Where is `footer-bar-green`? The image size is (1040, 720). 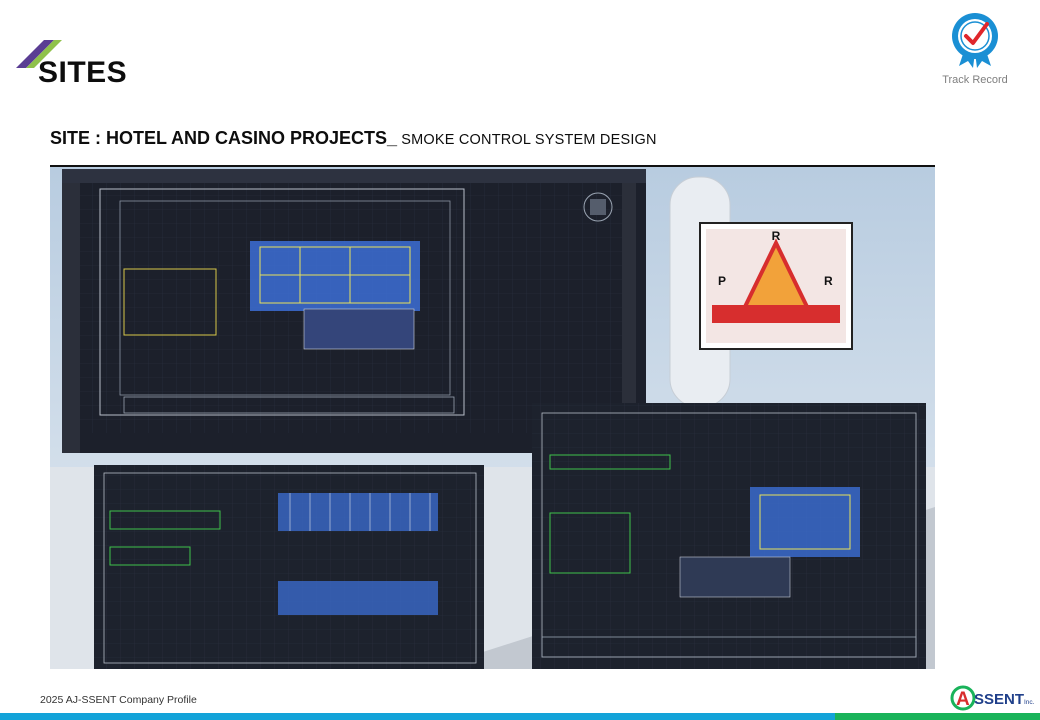 footer-bar-green is located at coordinates (937, 716).